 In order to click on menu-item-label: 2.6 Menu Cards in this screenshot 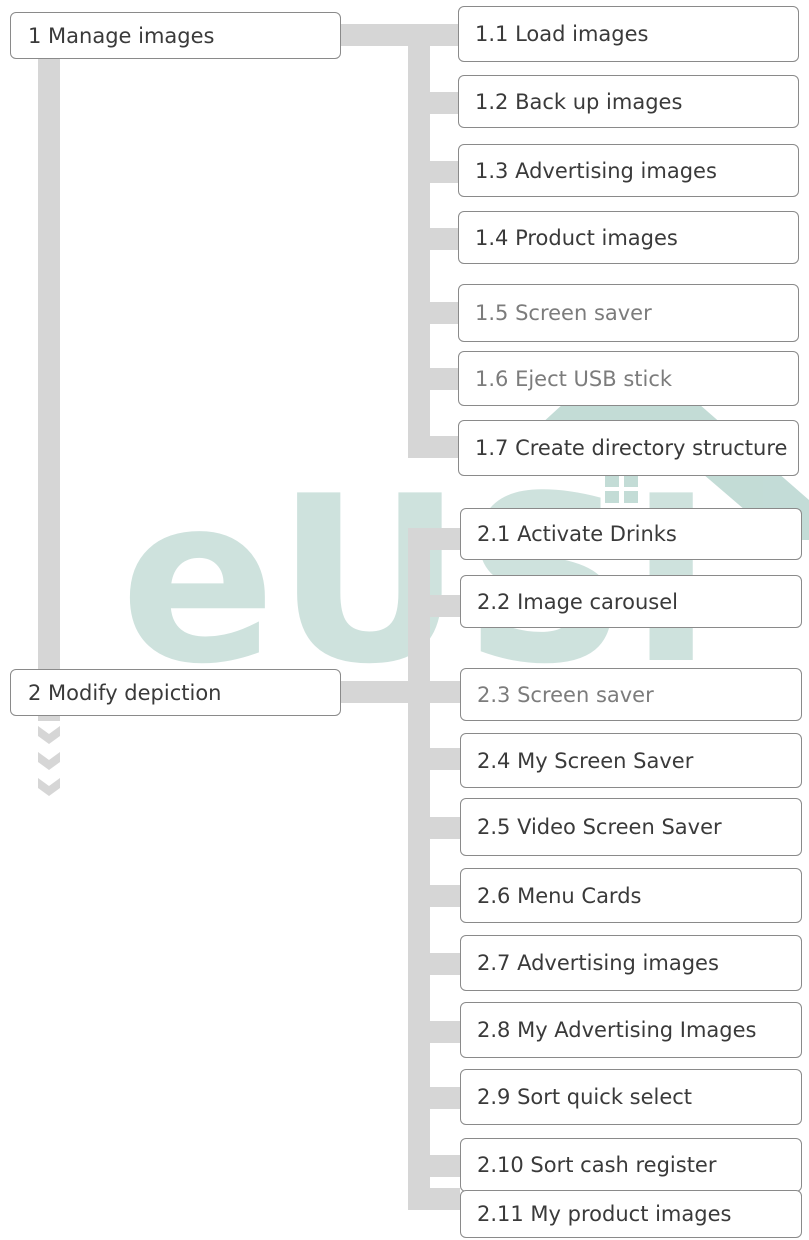, I will do `click(559, 895)`.